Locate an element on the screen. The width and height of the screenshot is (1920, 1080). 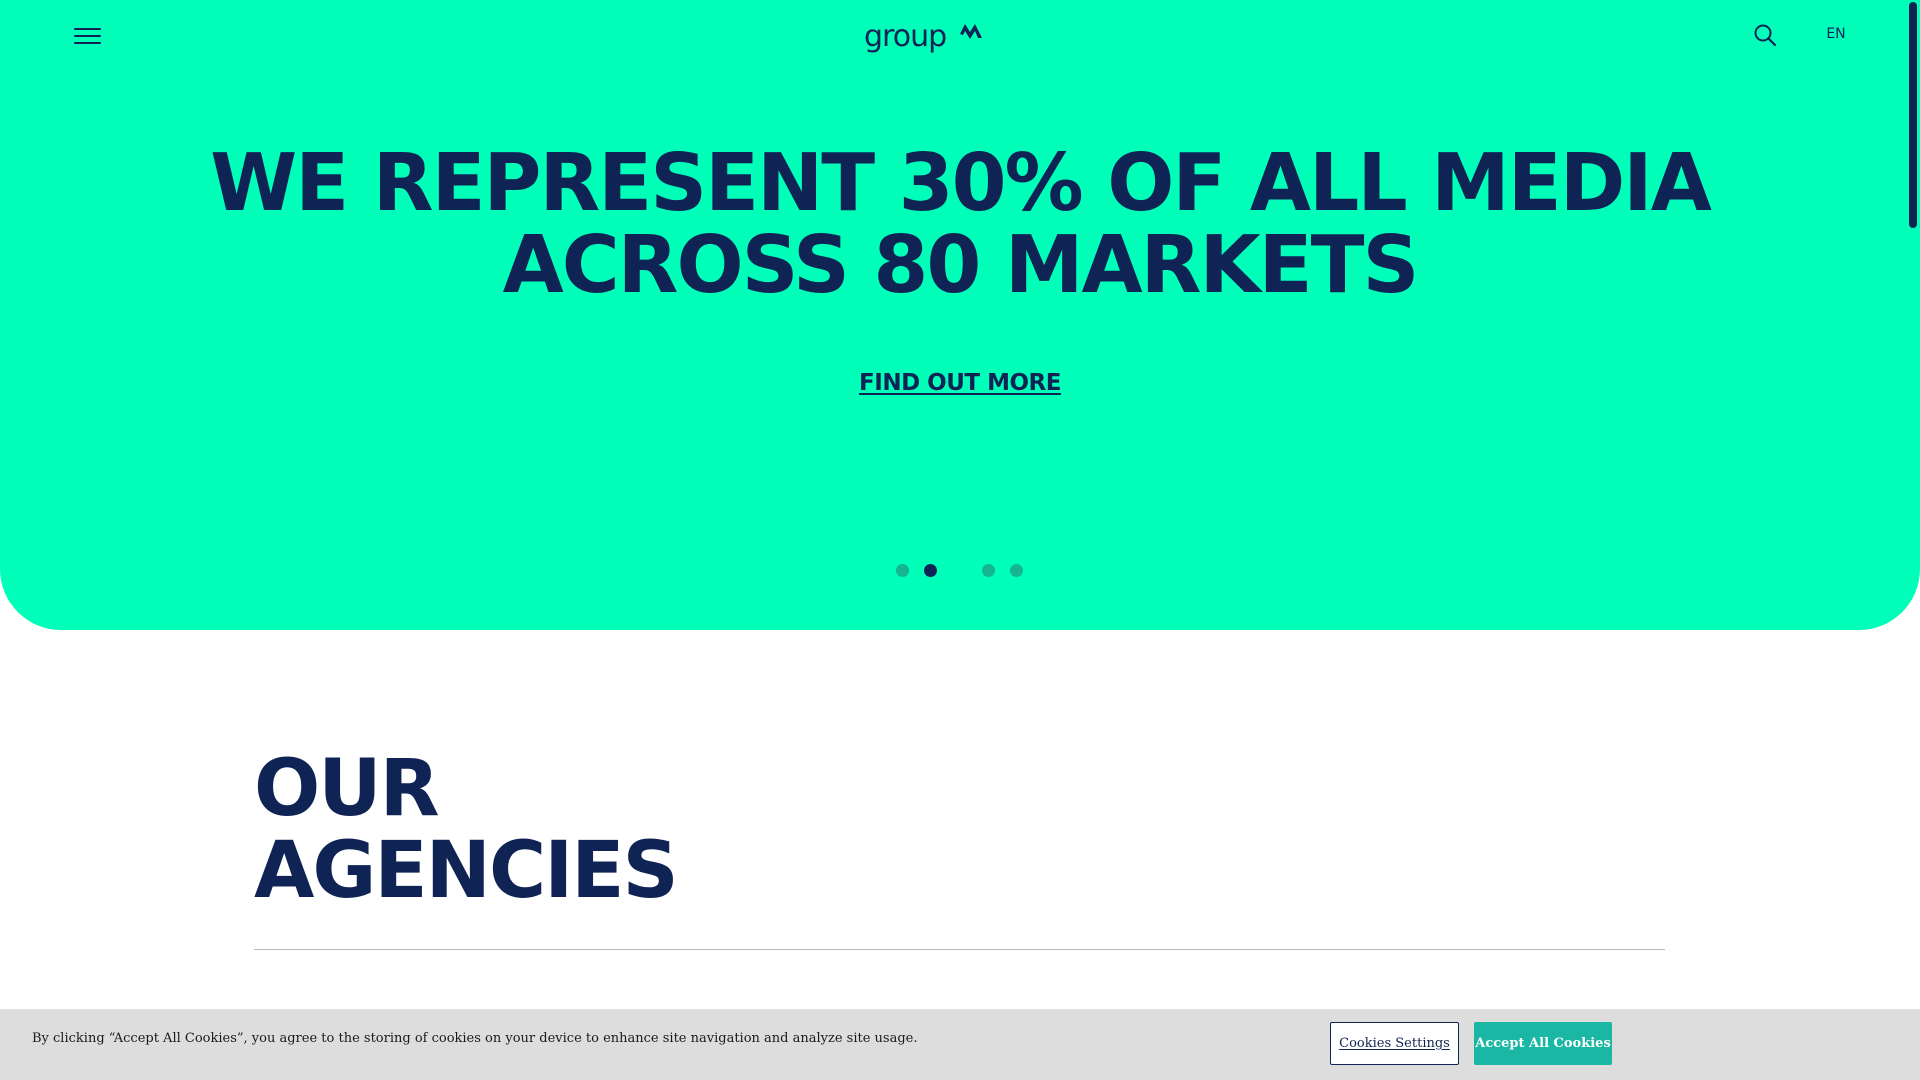
section-title-line: AGENCIES is located at coordinates (466, 871).